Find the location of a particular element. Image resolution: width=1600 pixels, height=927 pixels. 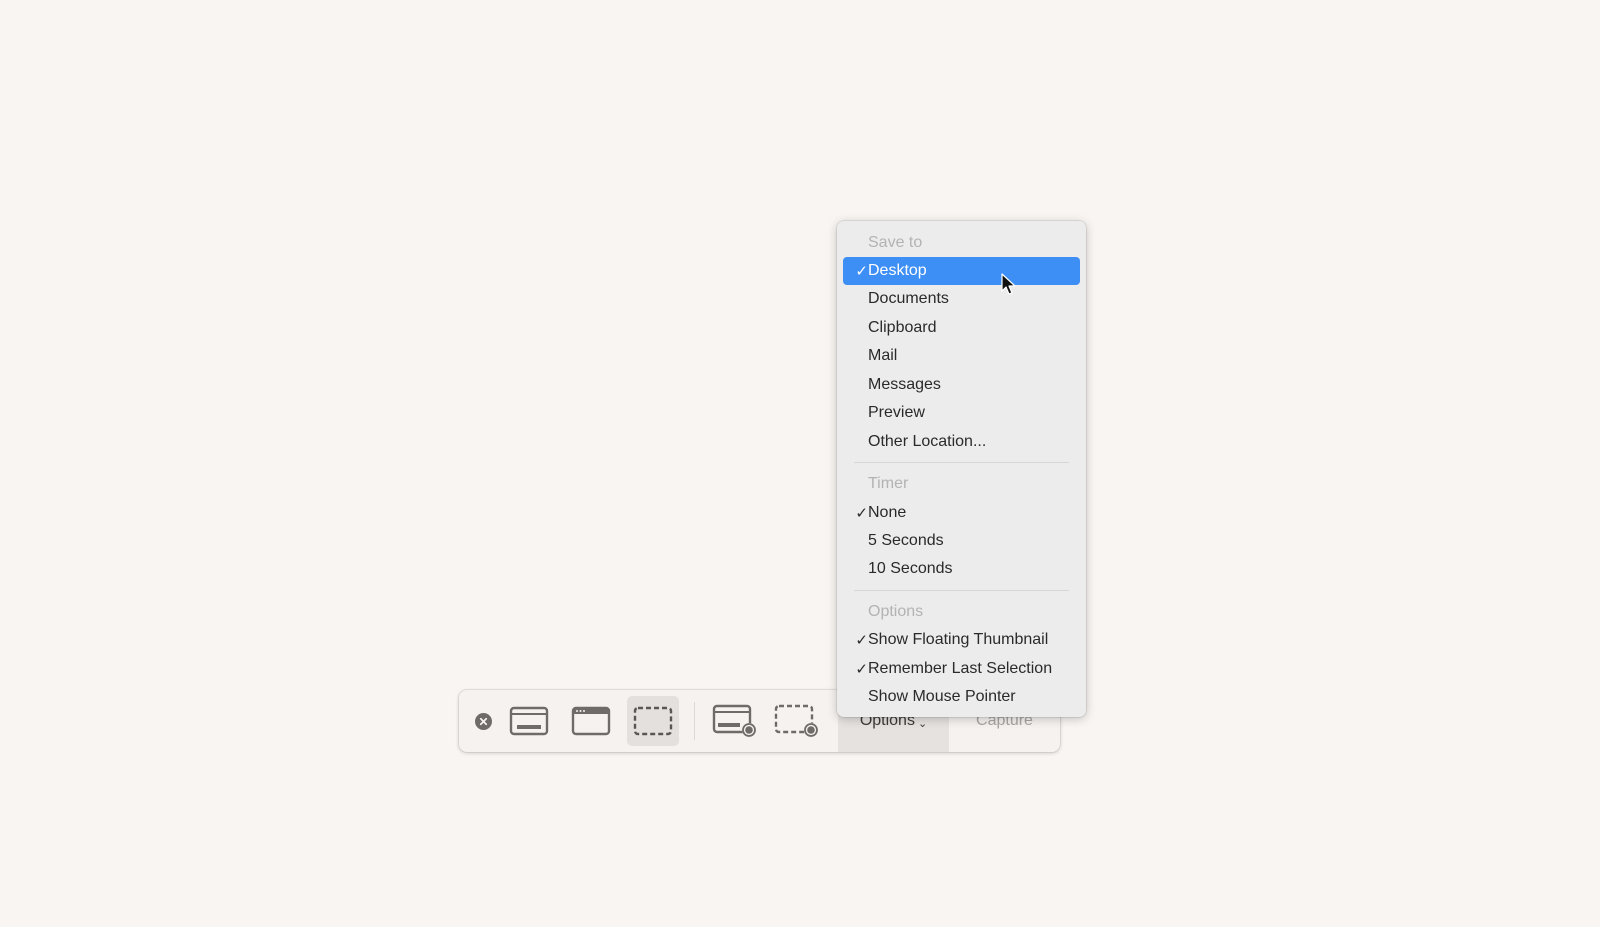

chevron-down-icon: ⌄ is located at coordinates (922, 723).